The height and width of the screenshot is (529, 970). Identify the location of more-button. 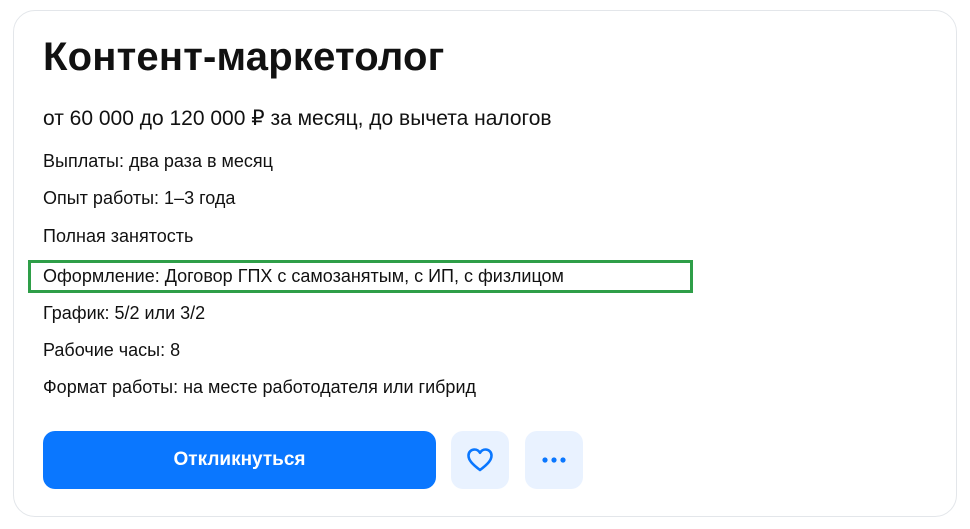
(554, 460).